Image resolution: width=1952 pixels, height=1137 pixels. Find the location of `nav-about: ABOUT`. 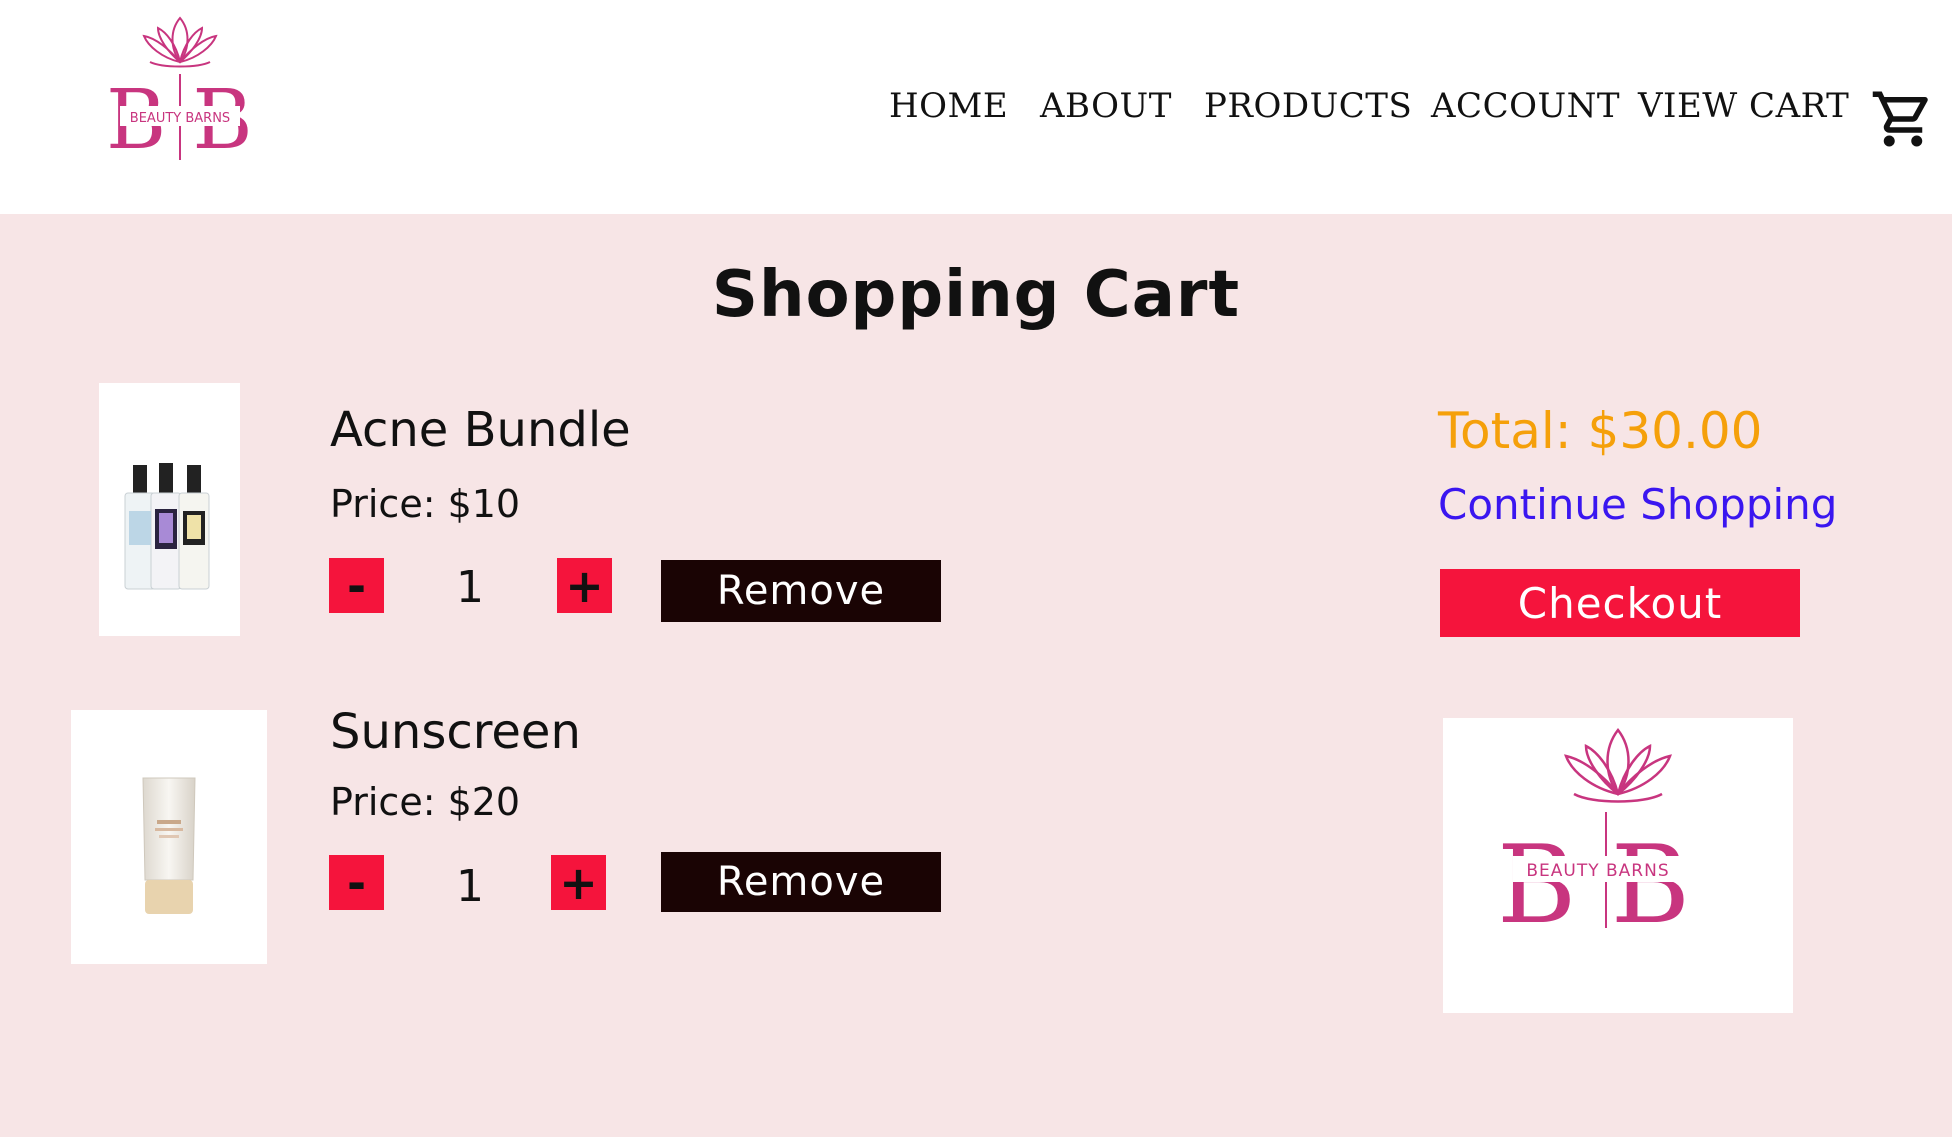

nav-about: ABOUT is located at coordinates (1106, 106).